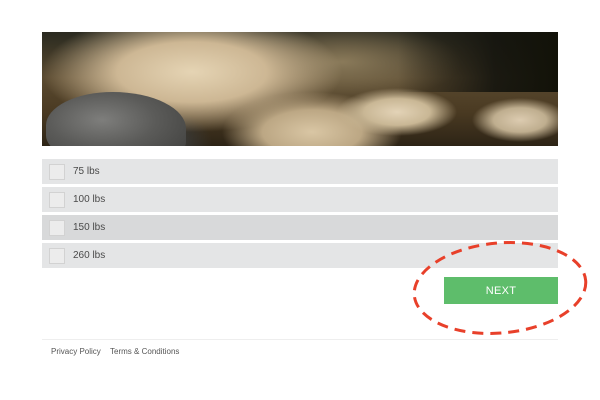 The width and height of the screenshot is (600, 400). Describe the element at coordinates (144, 351) in the screenshot. I see `terms-conditions-link: Terms & Conditions` at that location.